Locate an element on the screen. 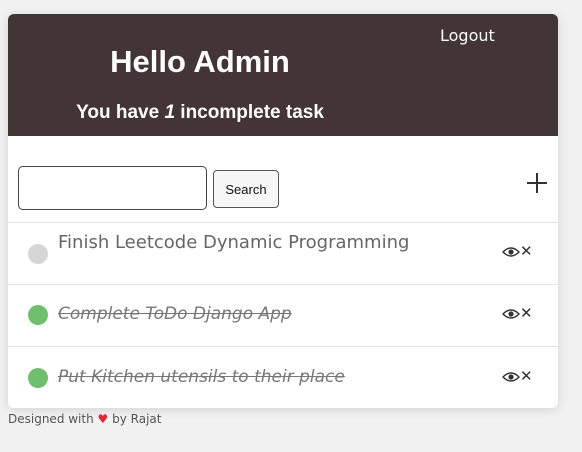 Image resolution: width=582 pixels, height=452 pixels. task-title: Finish Leetcode Dynamic Programming is located at coordinates (234, 242).